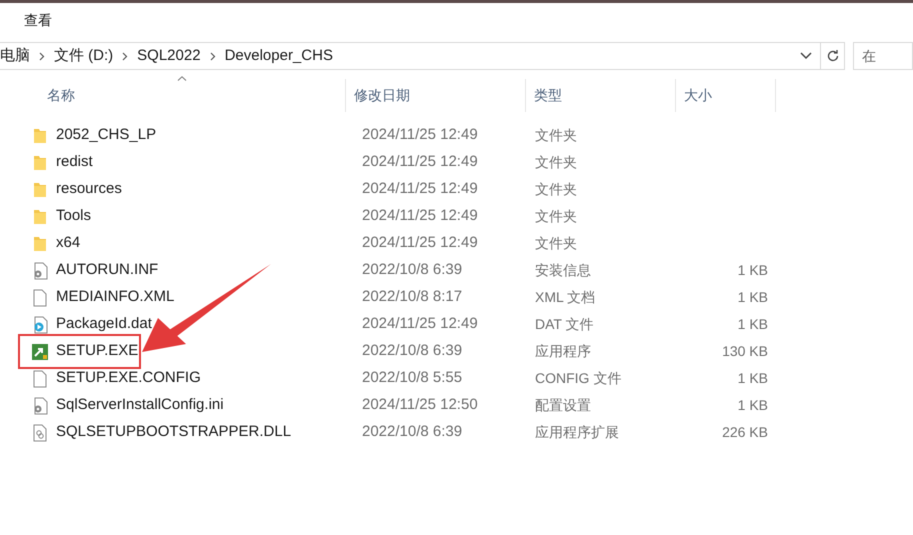 Image resolution: width=913 pixels, height=535 pixels. Describe the element at coordinates (412, 297) in the screenshot. I see `modified-date: 2022/10/8 8:17` at that location.